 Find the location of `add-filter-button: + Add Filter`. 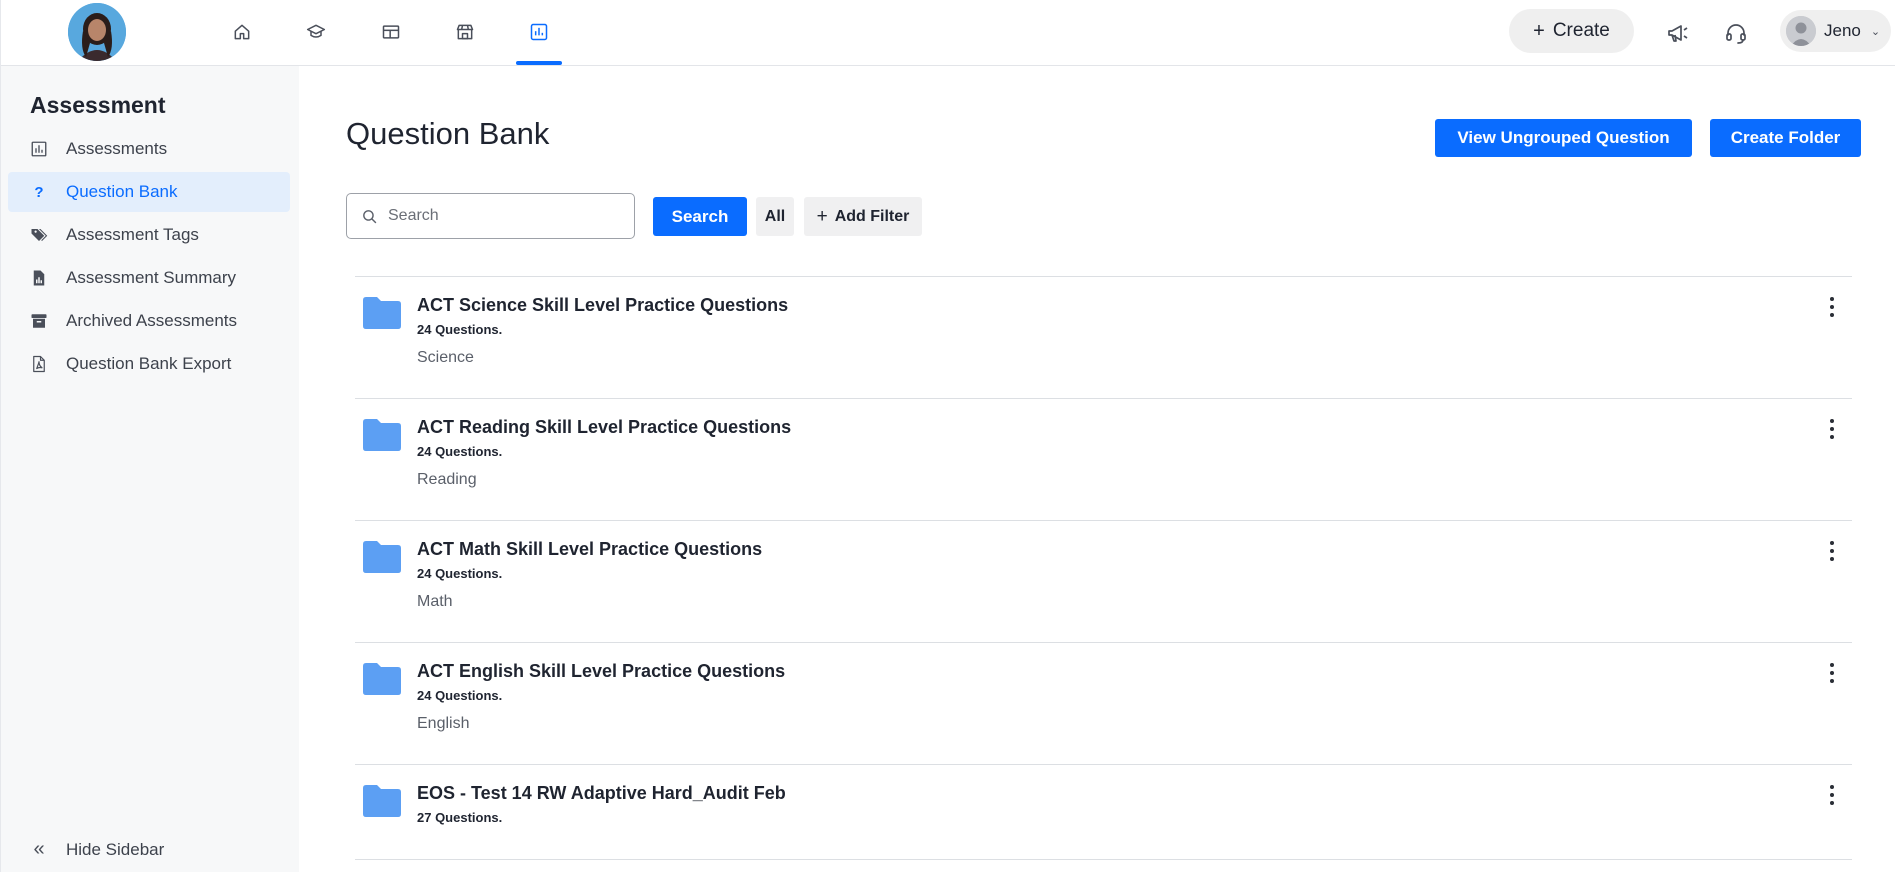

add-filter-button: + Add Filter is located at coordinates (863, 216).